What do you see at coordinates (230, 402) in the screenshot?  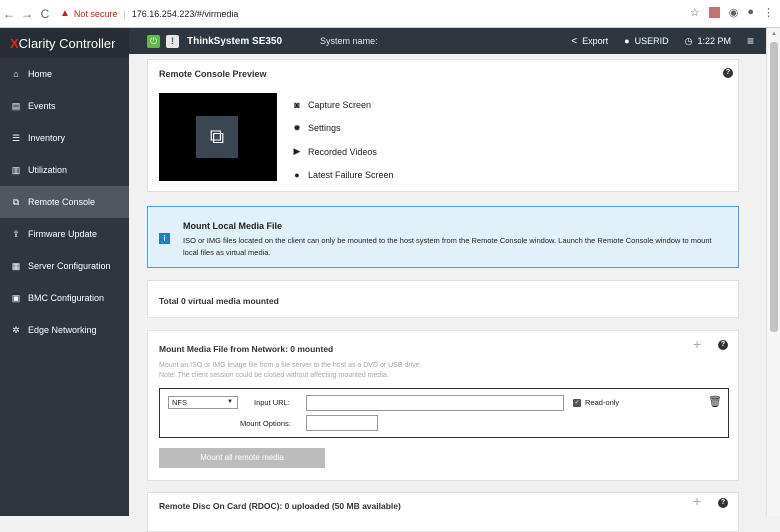 I see `chevron-down-icon: ▼` at bounding box center [230, 402].